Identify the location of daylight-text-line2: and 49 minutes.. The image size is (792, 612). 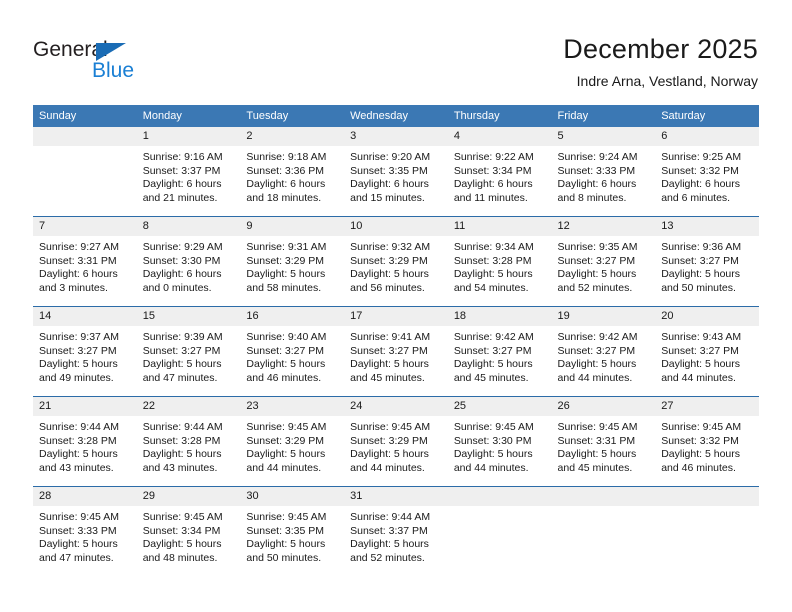
(76, 377).